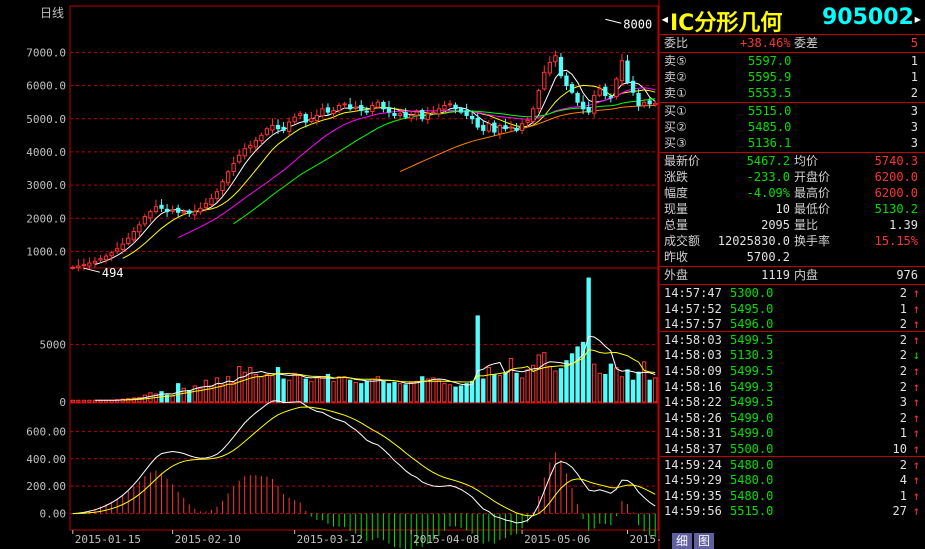 Image resolution: width=925 pixels, height=549 pixels. Describe the element at coordinates (792, 293) in the screenshot. I see `tick-row: 14:57:47 5300.0 2 ↑` at that location.